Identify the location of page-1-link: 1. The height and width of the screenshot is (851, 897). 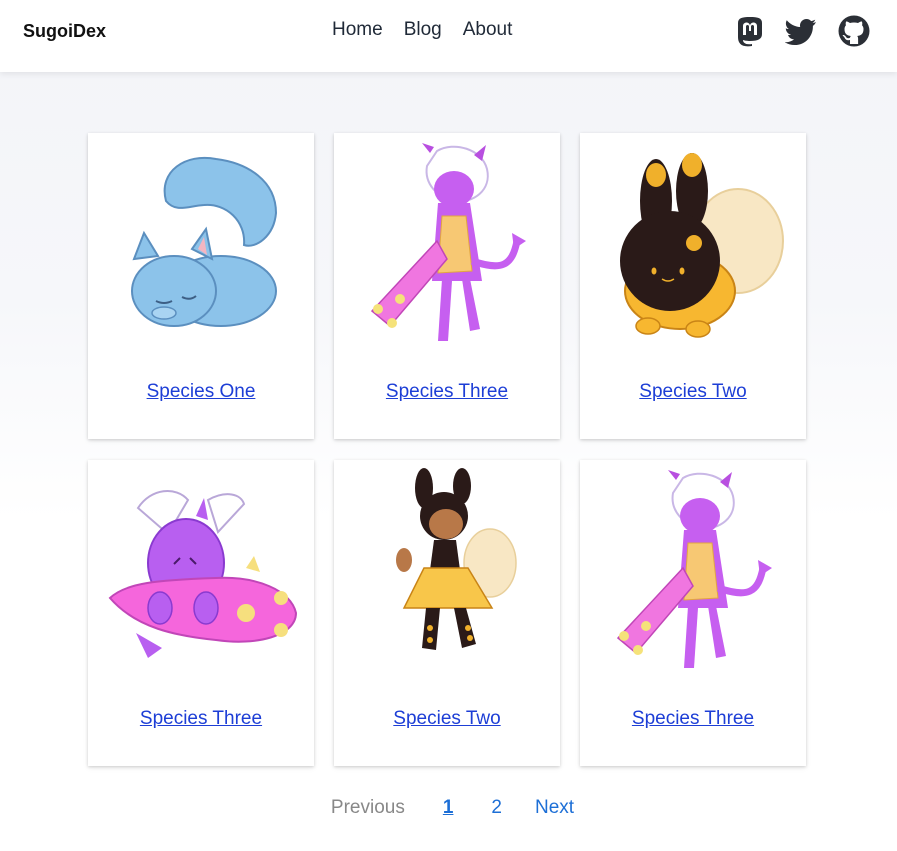
(448, 808).